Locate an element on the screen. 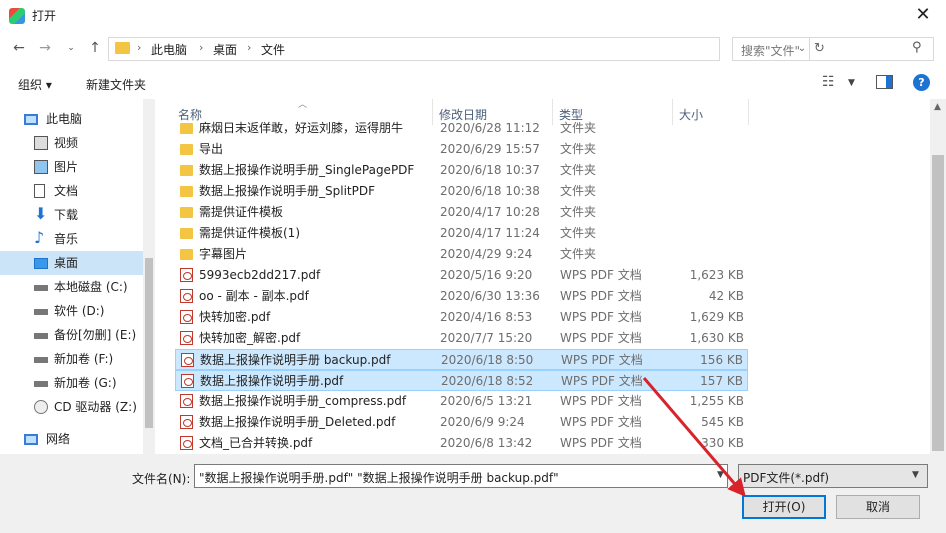  nav-item-desktop: 桌面 is located at coordinates (71, 263).